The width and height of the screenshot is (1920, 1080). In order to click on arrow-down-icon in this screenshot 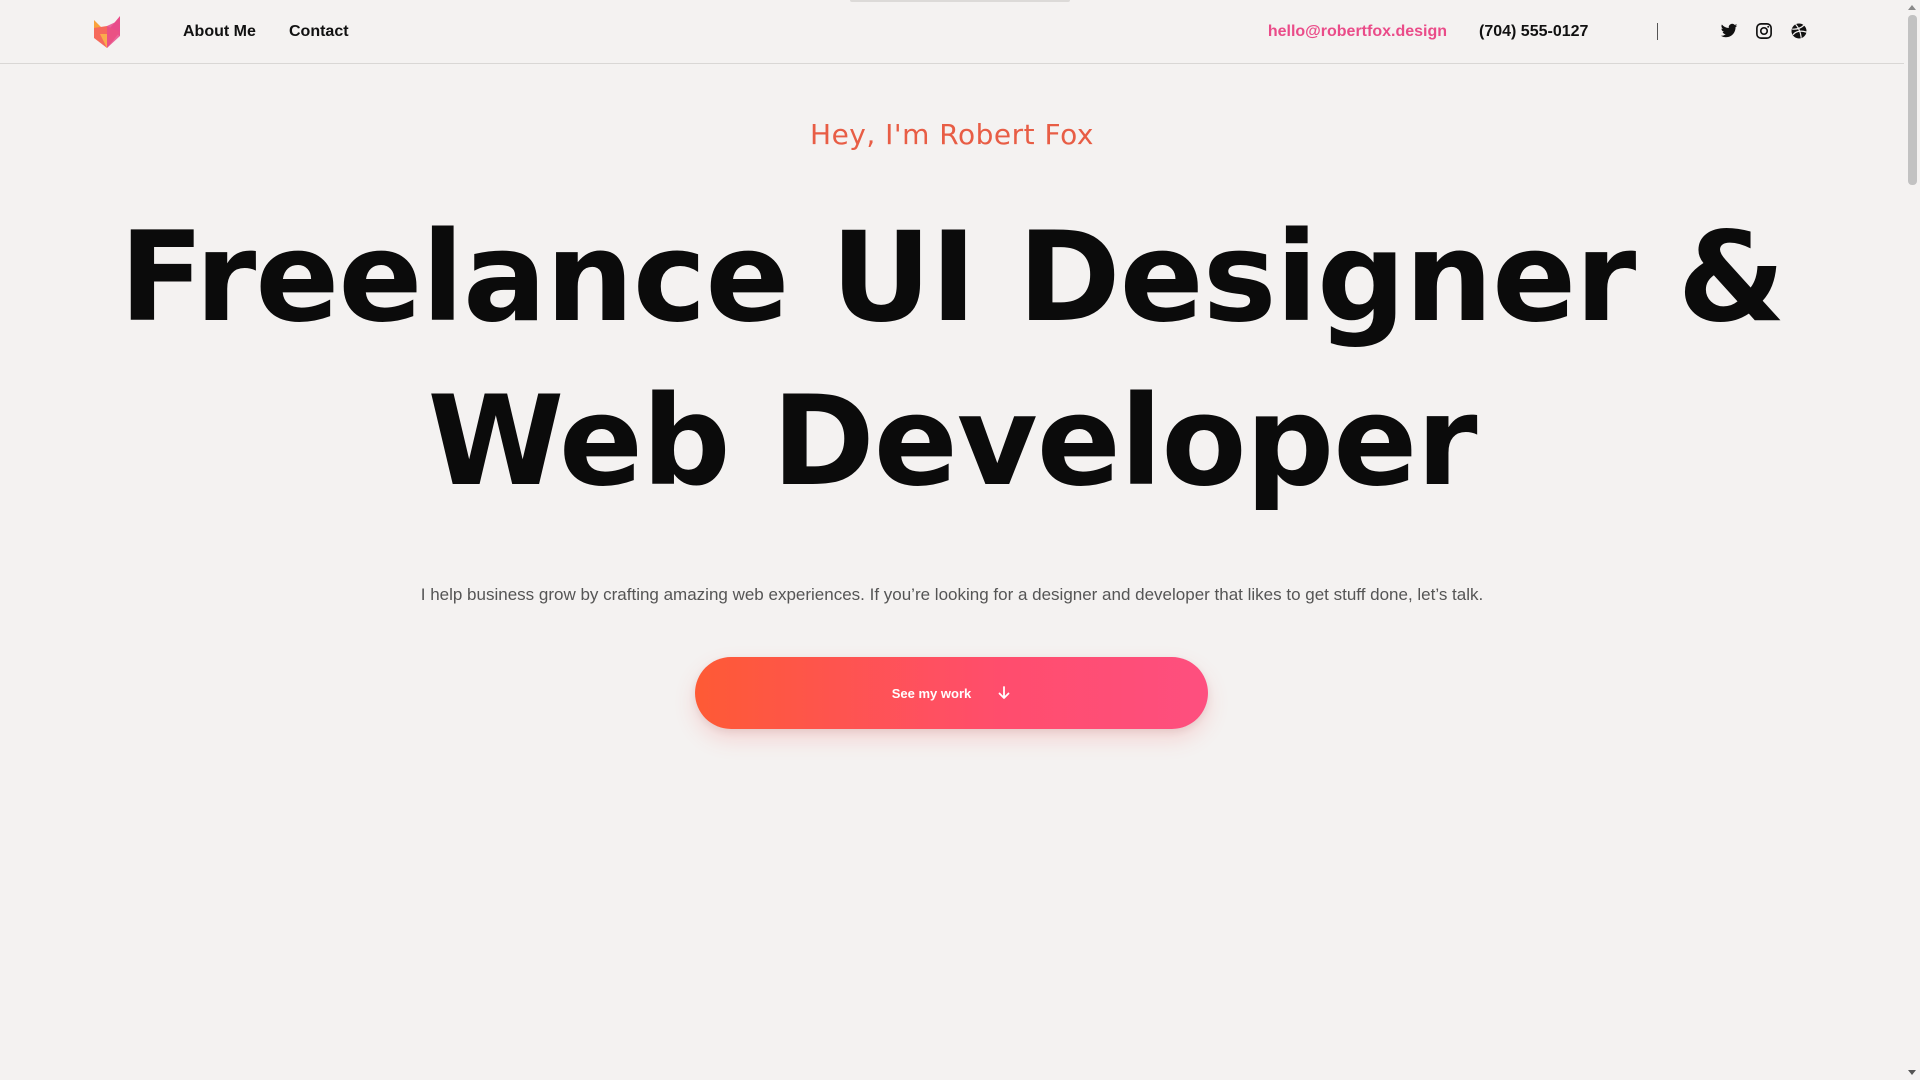, I will do `click(1004, 692)`.